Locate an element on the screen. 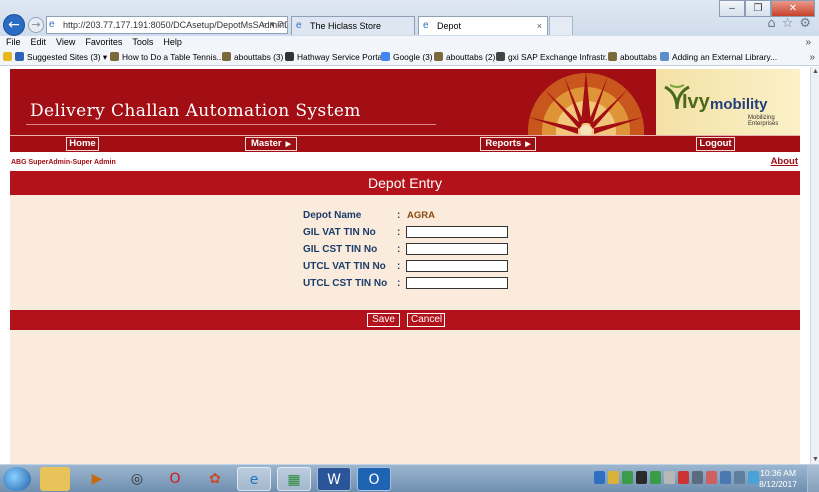 The height and width of the screenshot is (492, 819). scroll-up-icon: ▲ is located at coordinates (815, 71).